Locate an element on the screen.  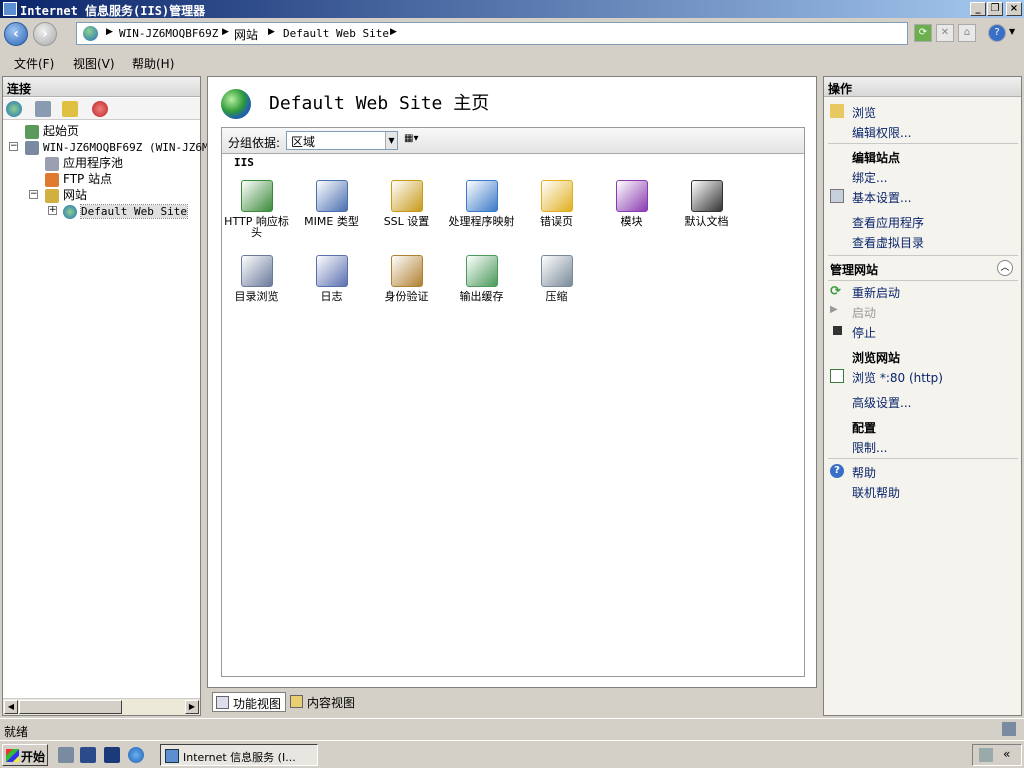
connections-toolbar is located at coordinates (101, 109).